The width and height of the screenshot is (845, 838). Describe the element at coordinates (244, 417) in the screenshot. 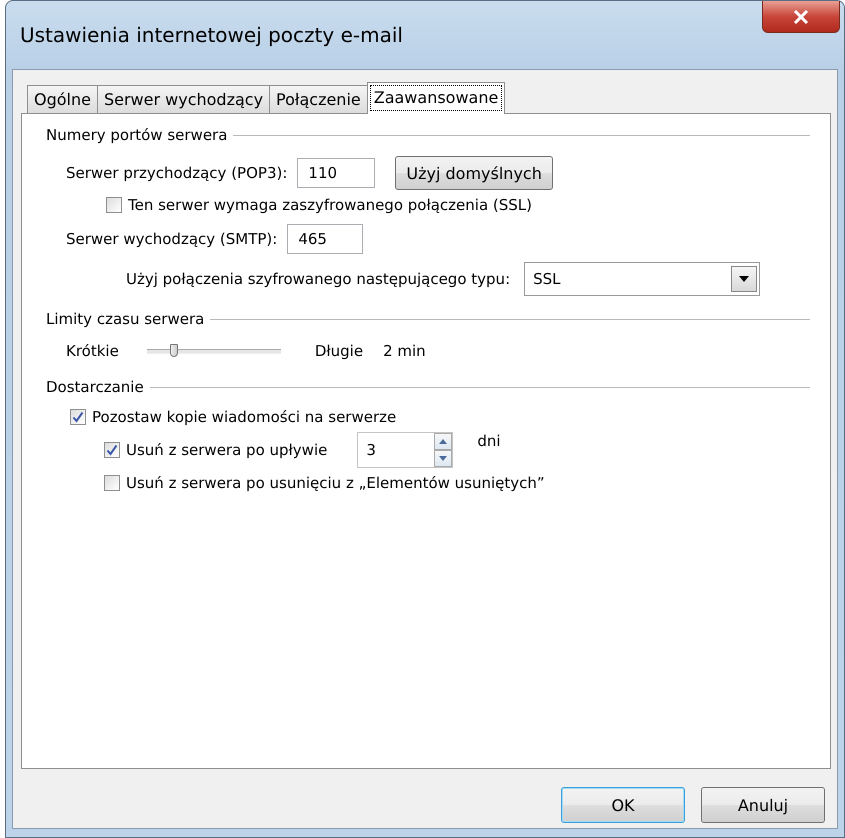

I see `checkbox-label: Pozostaw kopie wiadomości na serwerze` at that location.